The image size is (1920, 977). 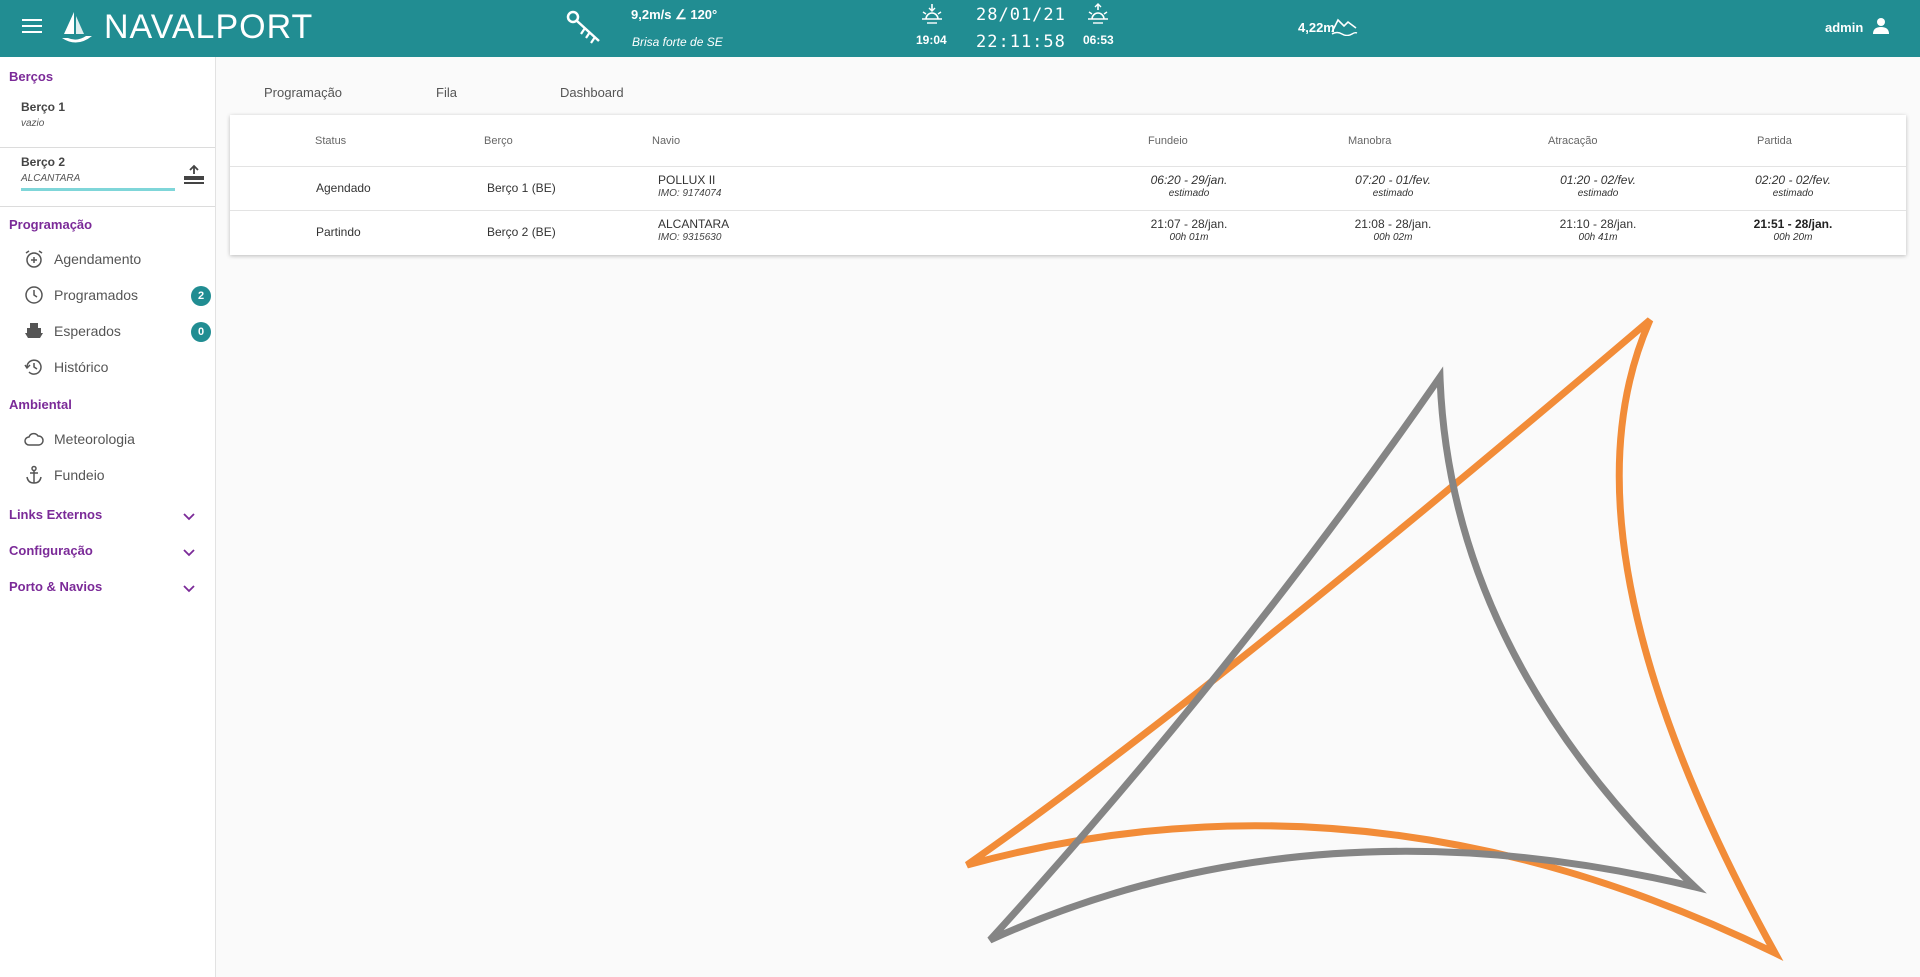 I want to click on berth-item-2: Berço 2 ALCANTARA, so click(x=107, y=176).